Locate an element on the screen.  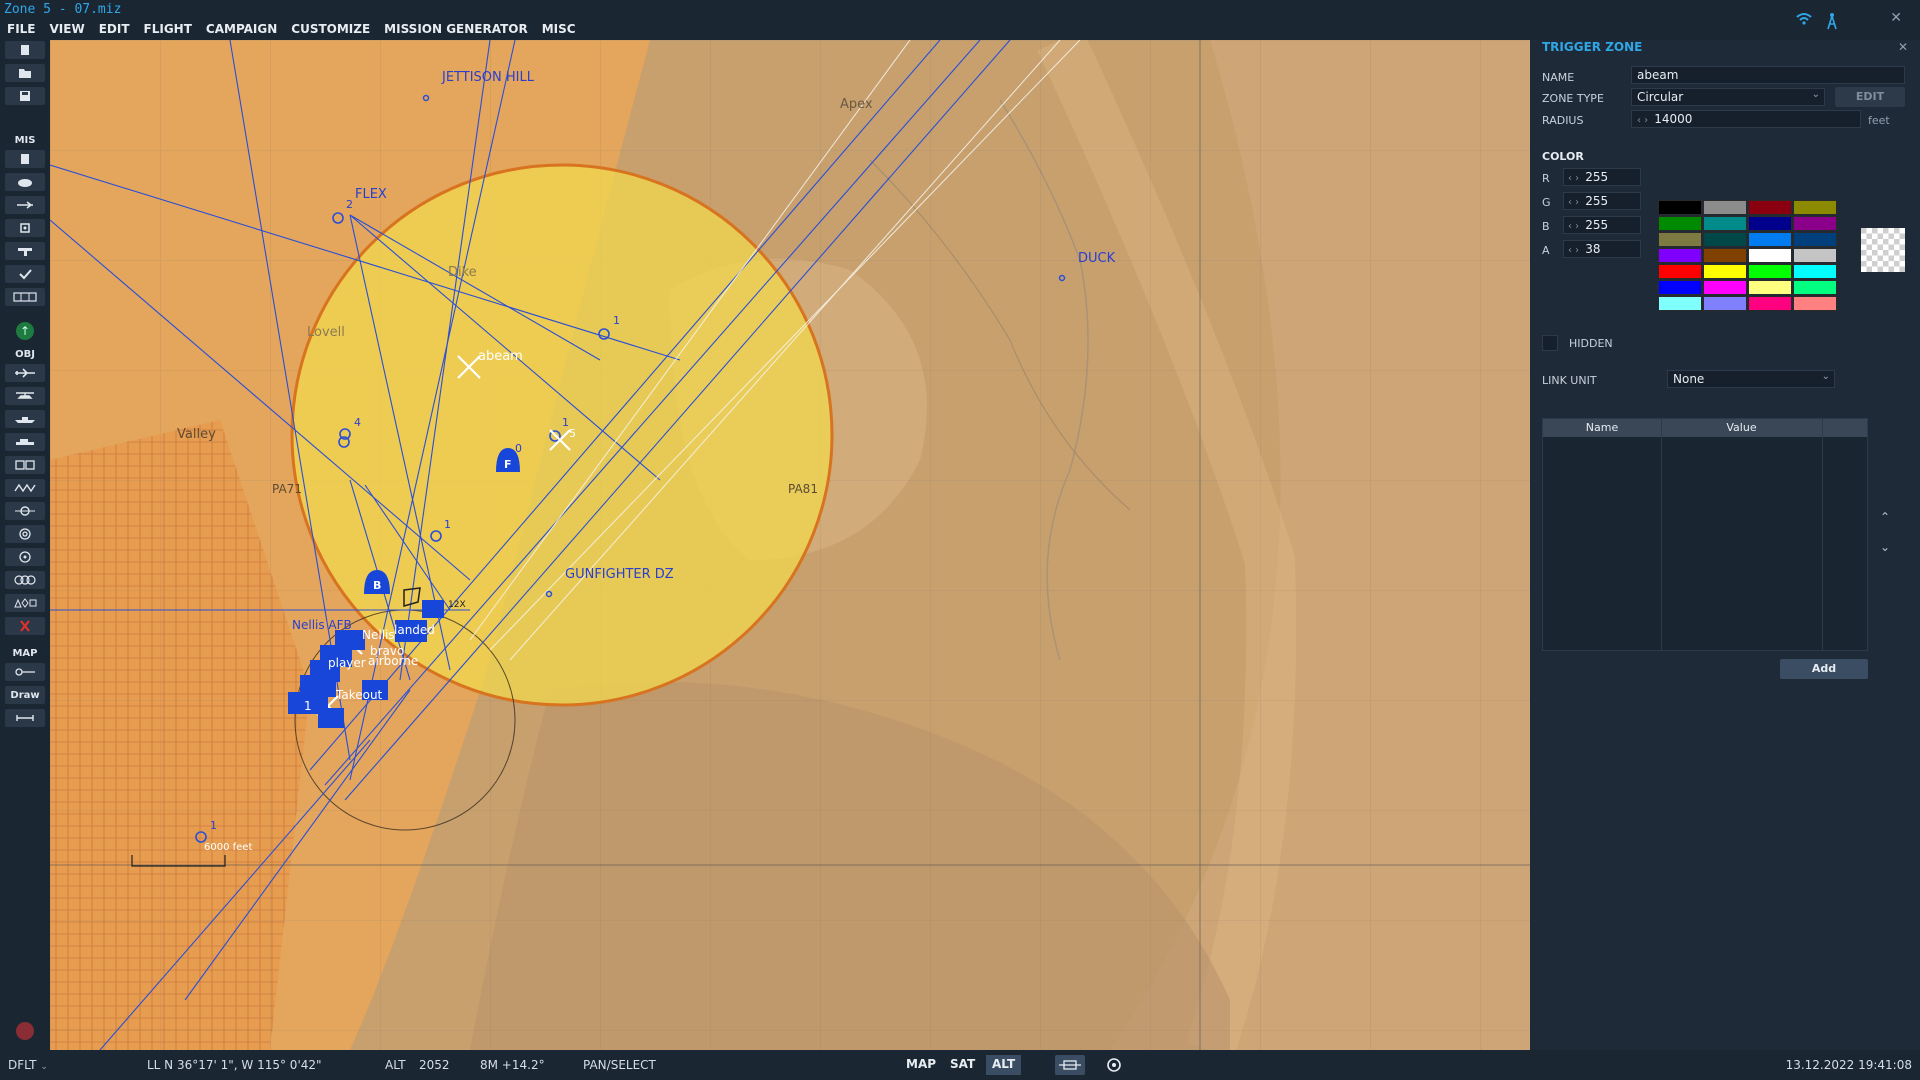
table-header-name: Name is located at coordinates (1602, 428).